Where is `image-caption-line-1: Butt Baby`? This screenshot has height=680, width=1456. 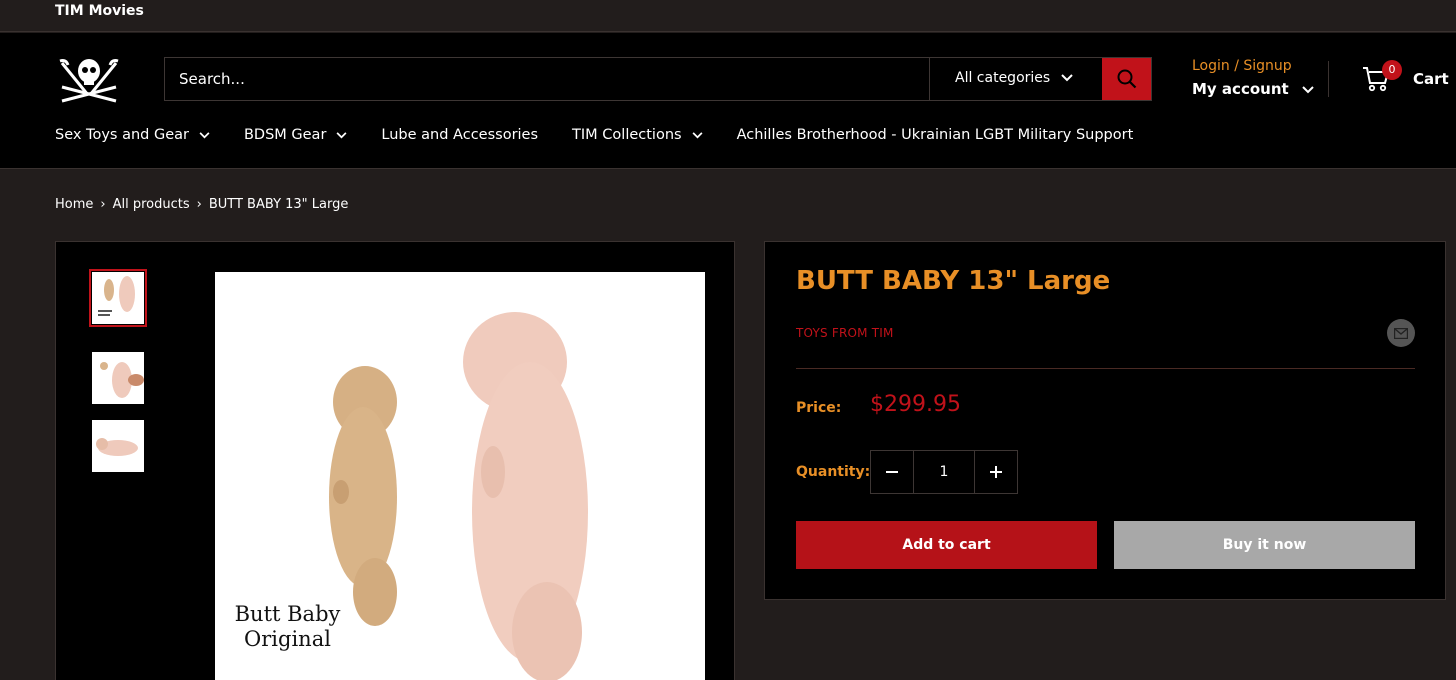
image-caption-line-1: Butt Baby is located at coordinates (287, 614).